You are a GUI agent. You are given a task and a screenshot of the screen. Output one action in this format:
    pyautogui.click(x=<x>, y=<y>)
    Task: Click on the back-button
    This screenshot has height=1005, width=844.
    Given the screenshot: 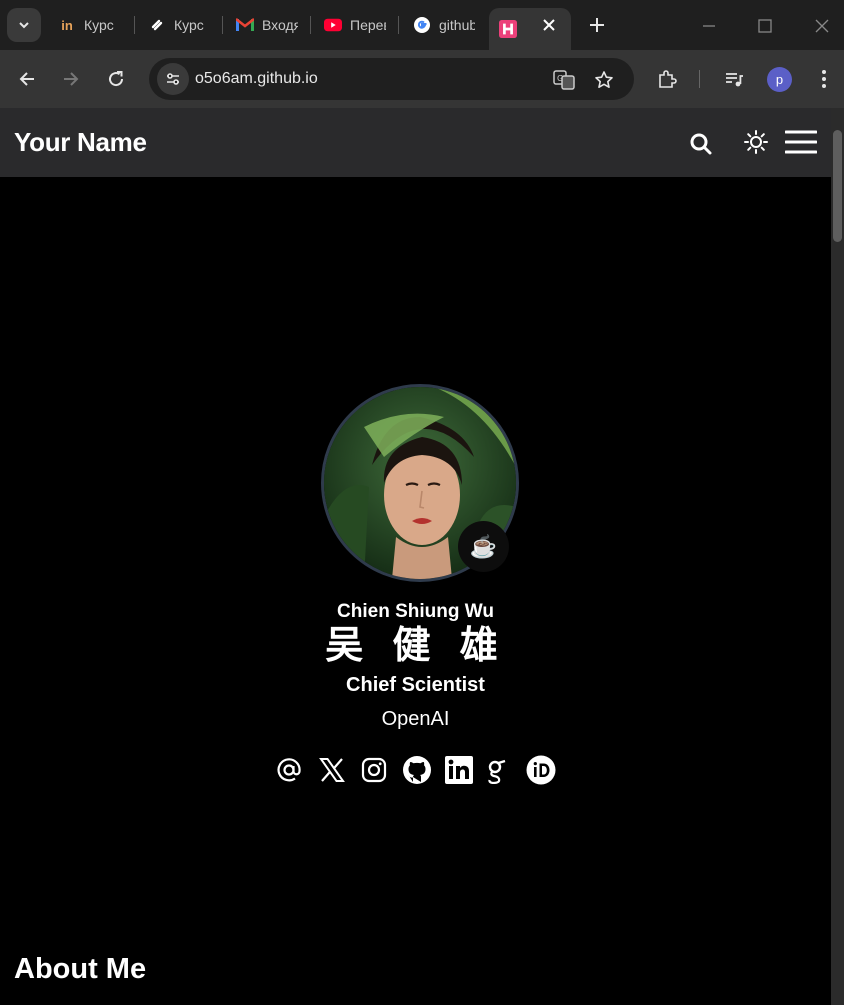 What is the action you would take?
    pyautogui.click(x=27, y=79)
    